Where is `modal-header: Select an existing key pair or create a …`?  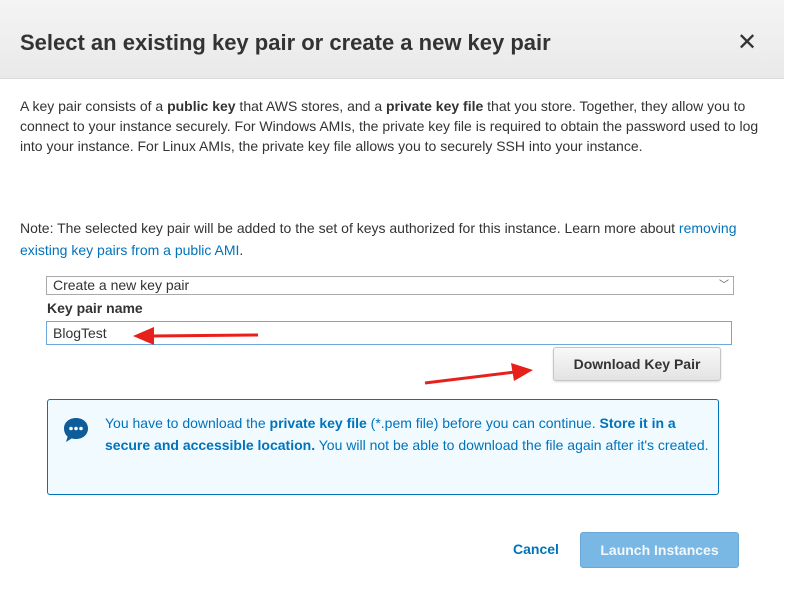
modal-header: Select an existing key pair or create a … is located at coordinates (392, 39).